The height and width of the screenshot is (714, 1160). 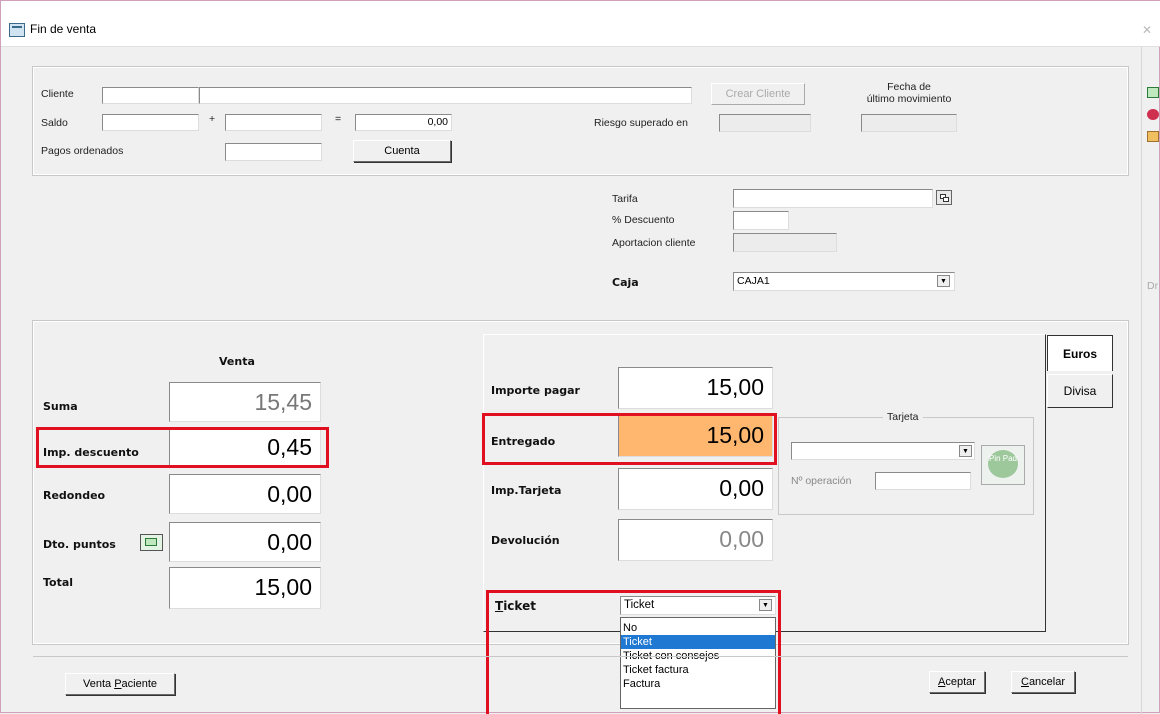 What do you see at coordinates (903, 417) in the screenshot?
I see `tarjeta-group-label: Tarjeta` at bounding box center [903, 417].